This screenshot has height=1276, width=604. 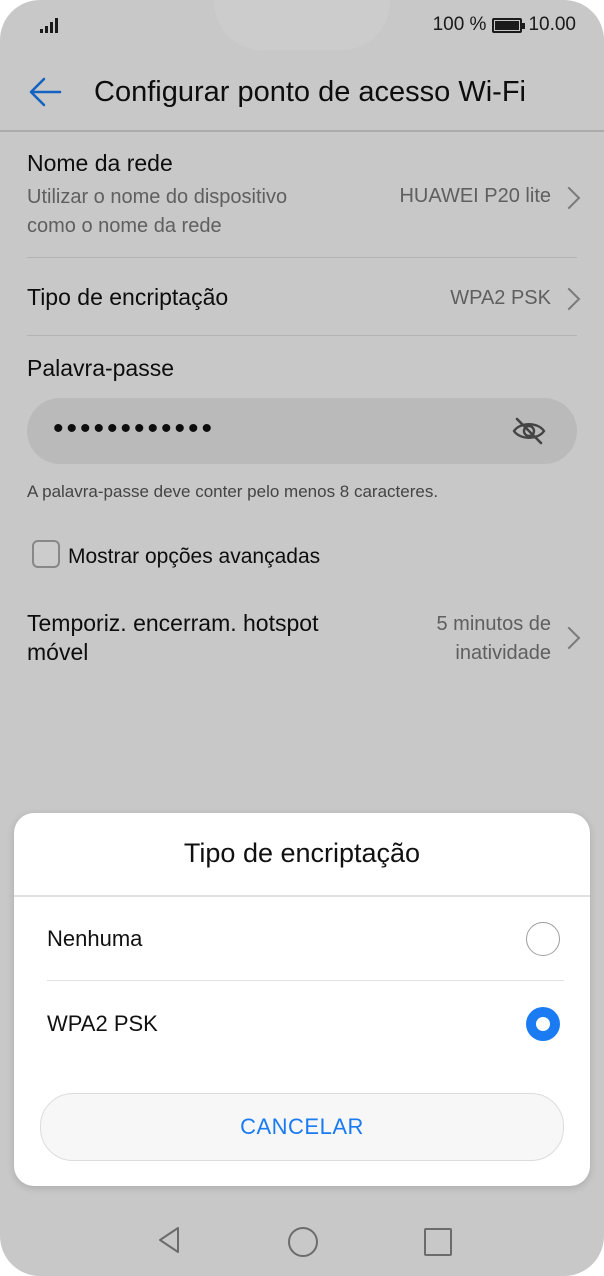 I want to click on radio-unselected-icon, so click(x=543, y=939).